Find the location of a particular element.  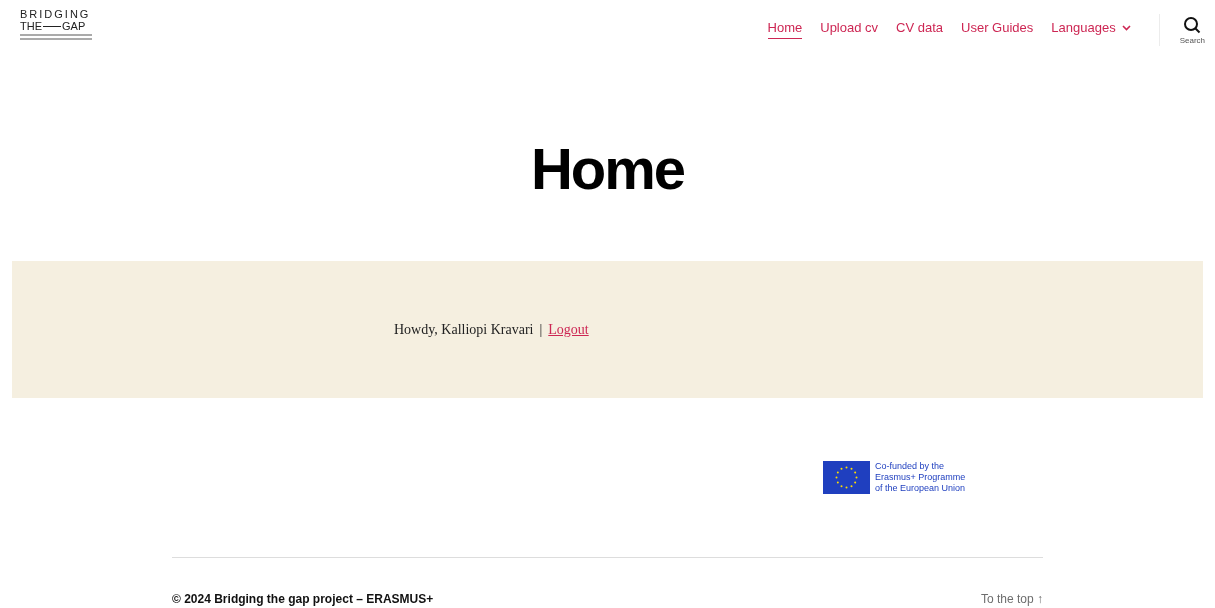

nav-link: Languages is located at coordinates (1091, 28).